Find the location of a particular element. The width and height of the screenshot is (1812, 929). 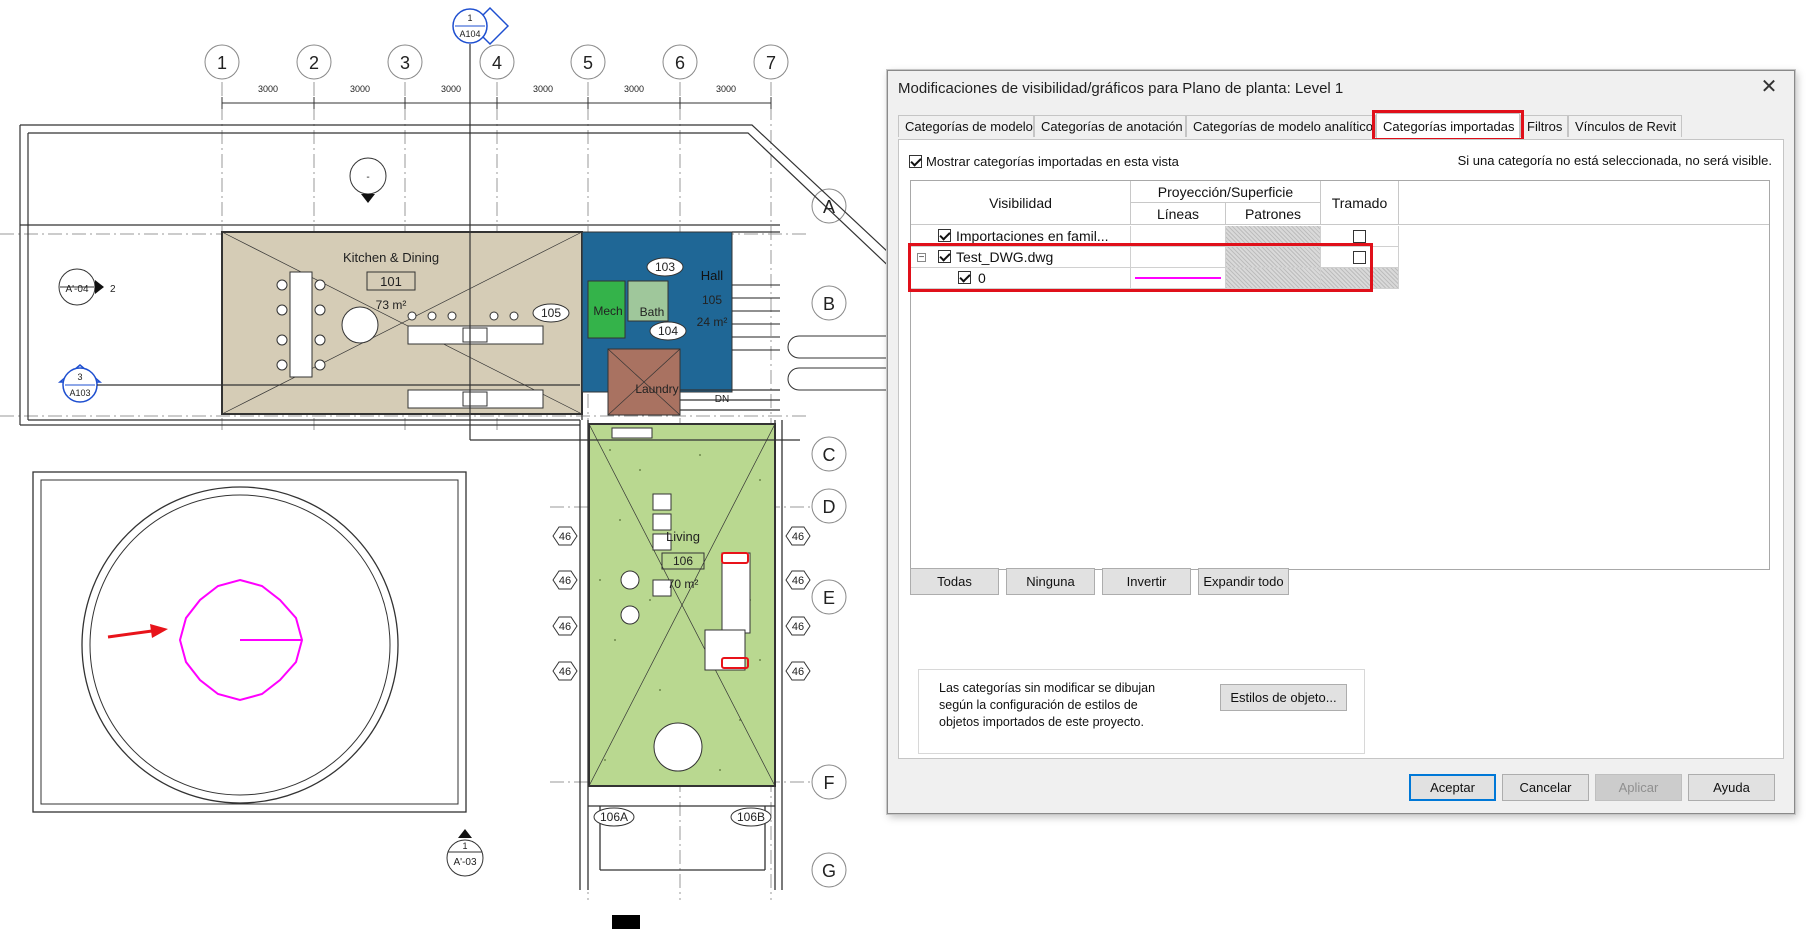

visibility-cell: − Test_DWG.dwg is located at coordinates (1021, 257).